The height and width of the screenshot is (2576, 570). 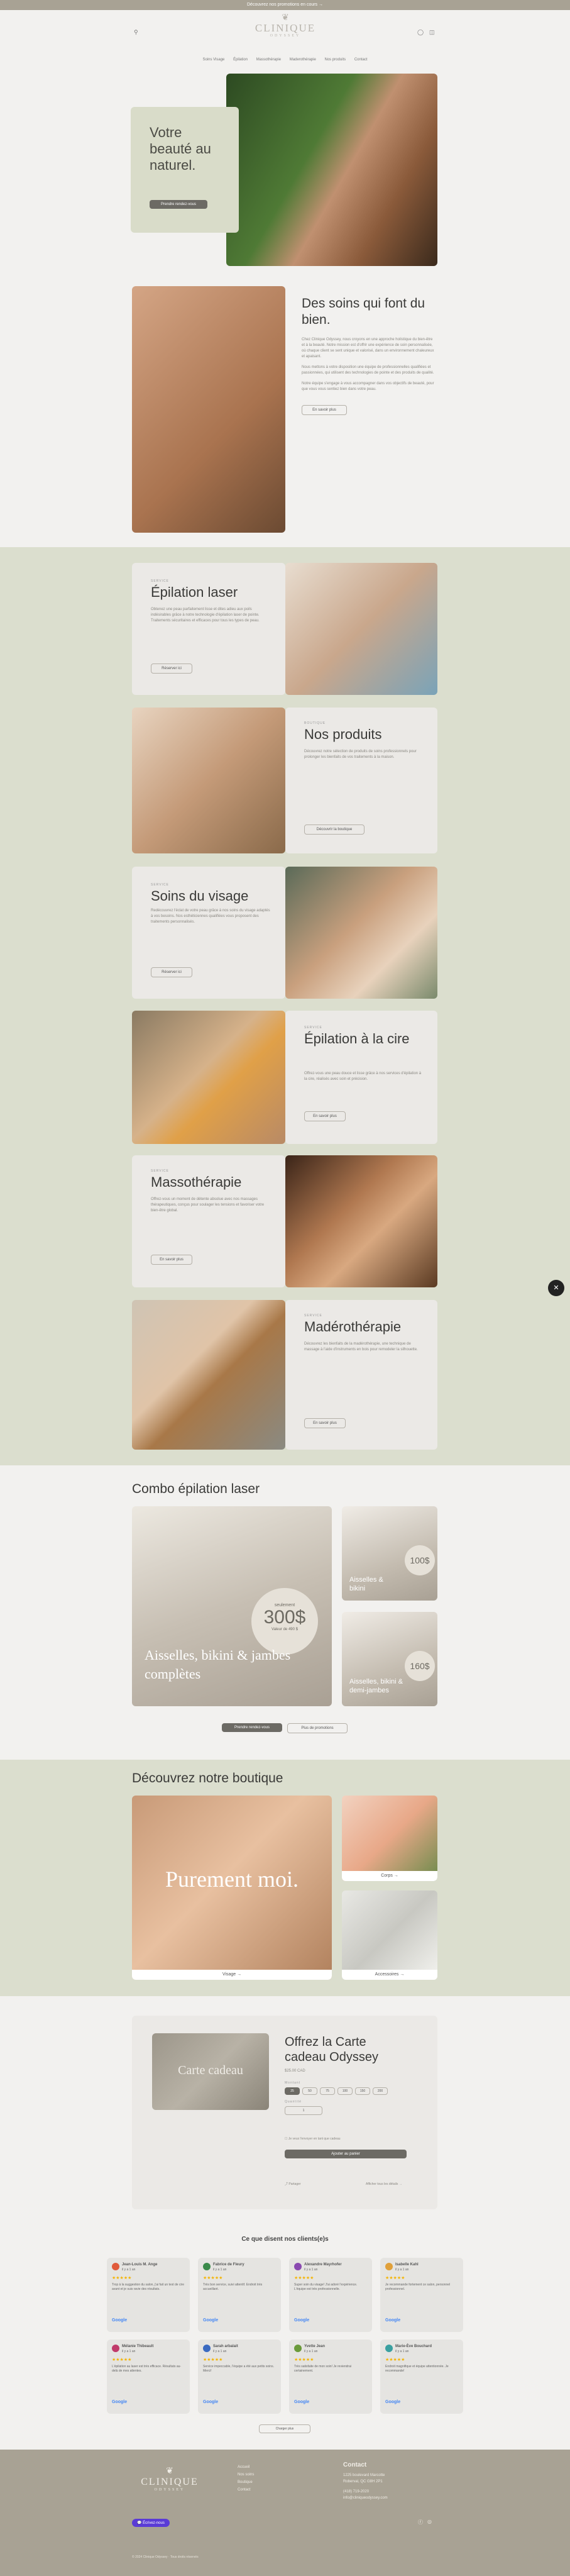 I want to click on amount-option: 100, so click(x=345, y=2091).